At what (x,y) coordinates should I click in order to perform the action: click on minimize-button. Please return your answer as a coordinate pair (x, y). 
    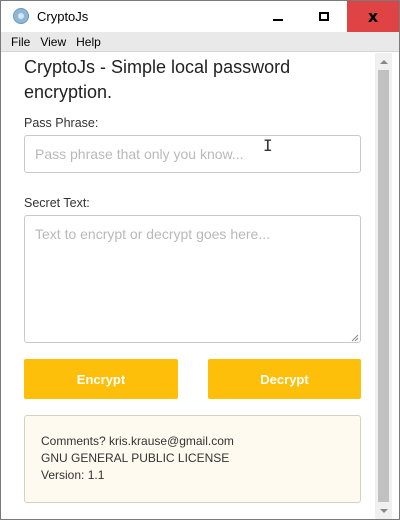
    Looking at the image, I should click on (278, 16).